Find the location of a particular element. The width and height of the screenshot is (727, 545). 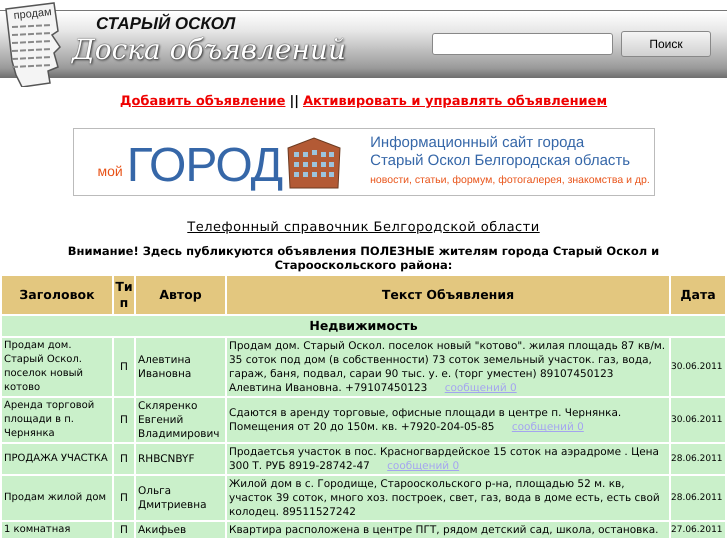

nav-link: Добавить объявление is located at coordinates (203, 102).